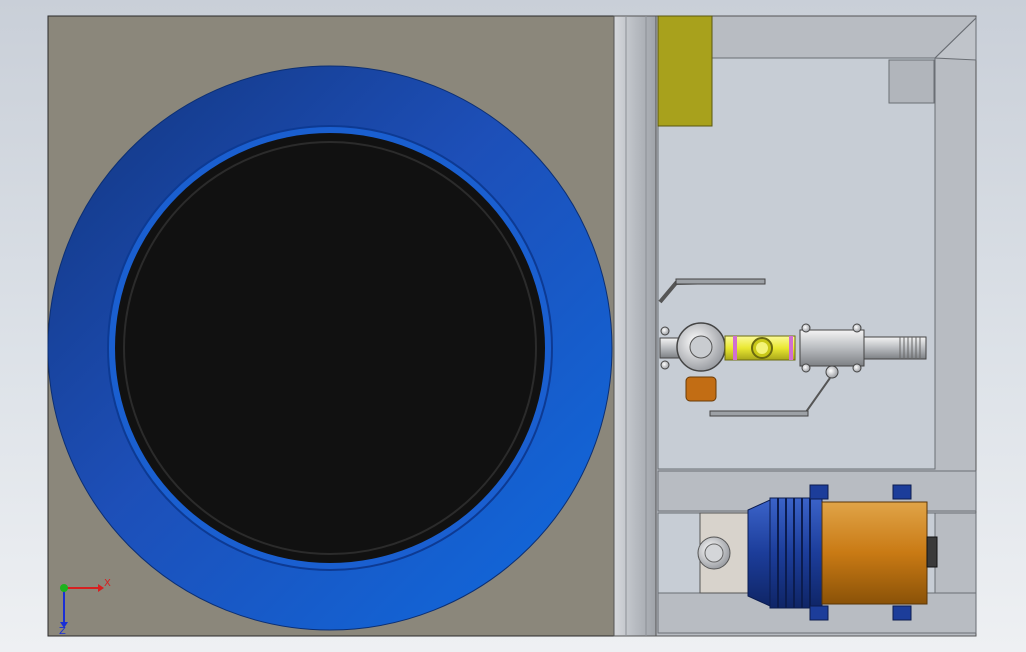  What do you see at coordinates (895, 348) in the screenshot?
I see `threaded-outlet` at bounding box center [895, 348].